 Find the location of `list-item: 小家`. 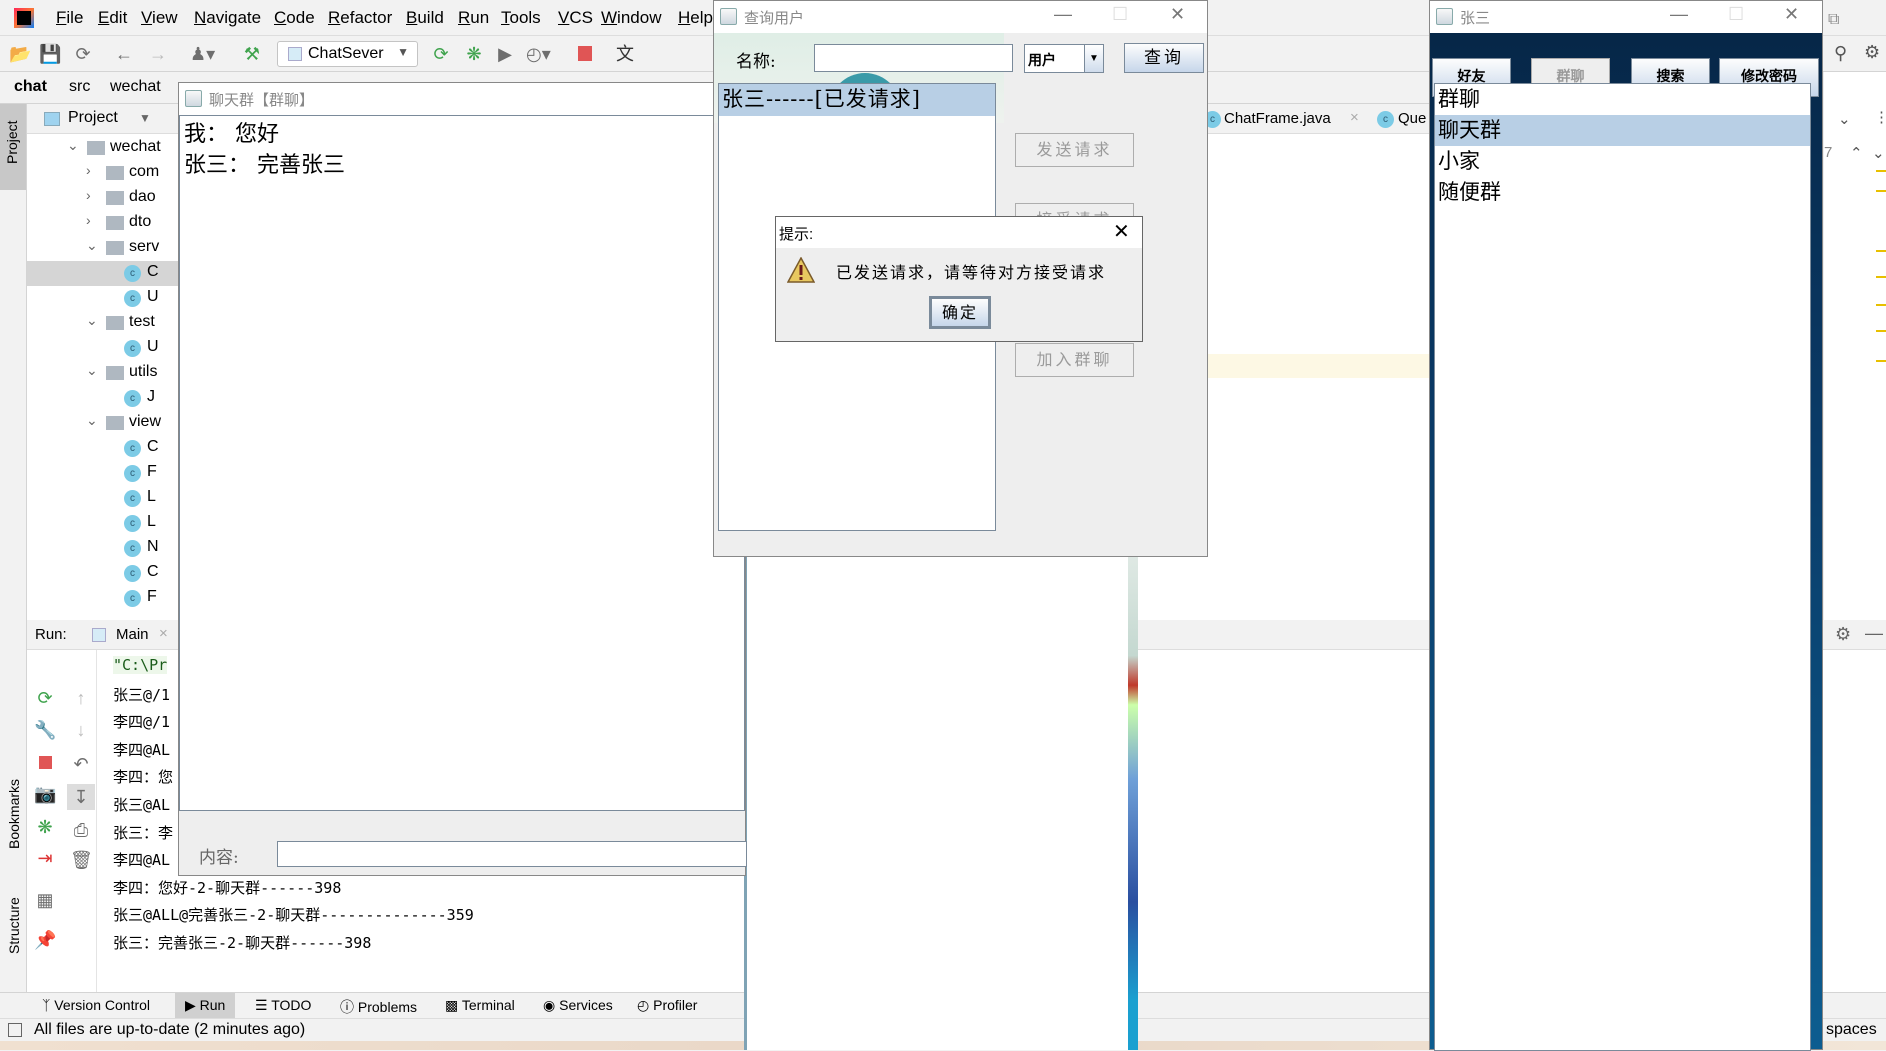

list-item: 小家 is located at coordinates (1622, 161).